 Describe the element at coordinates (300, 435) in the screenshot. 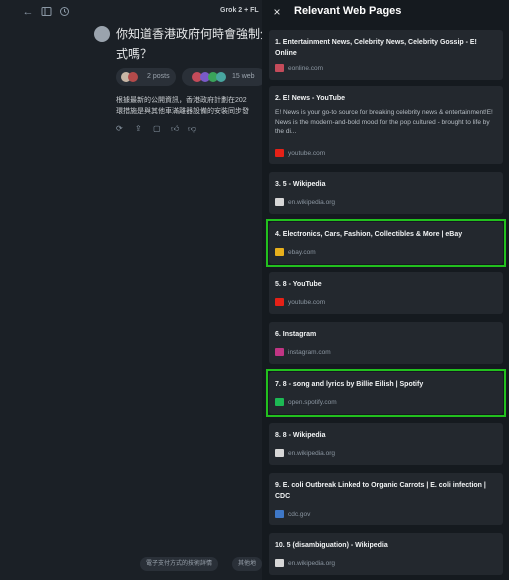

I see `result-title: 8. 8 - Wikipedia` at that location.